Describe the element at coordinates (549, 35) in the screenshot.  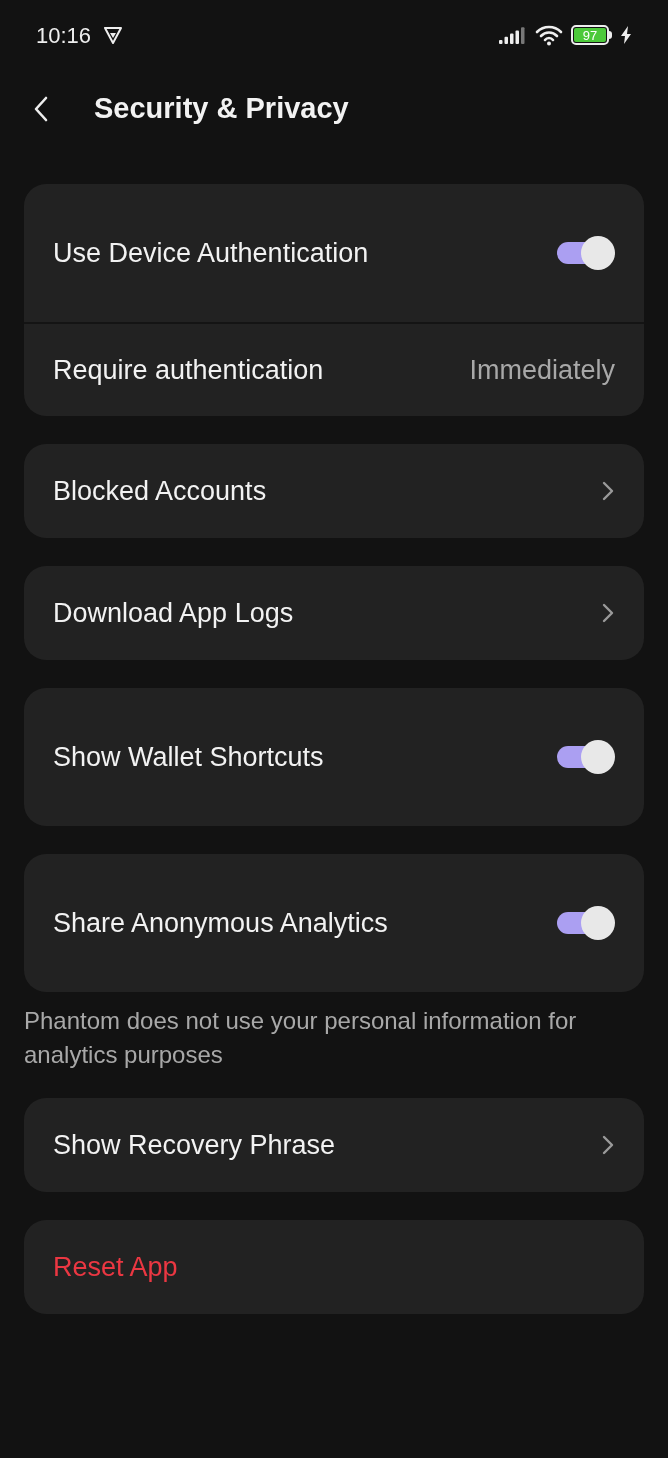
I see `wifi-icon` at that location.